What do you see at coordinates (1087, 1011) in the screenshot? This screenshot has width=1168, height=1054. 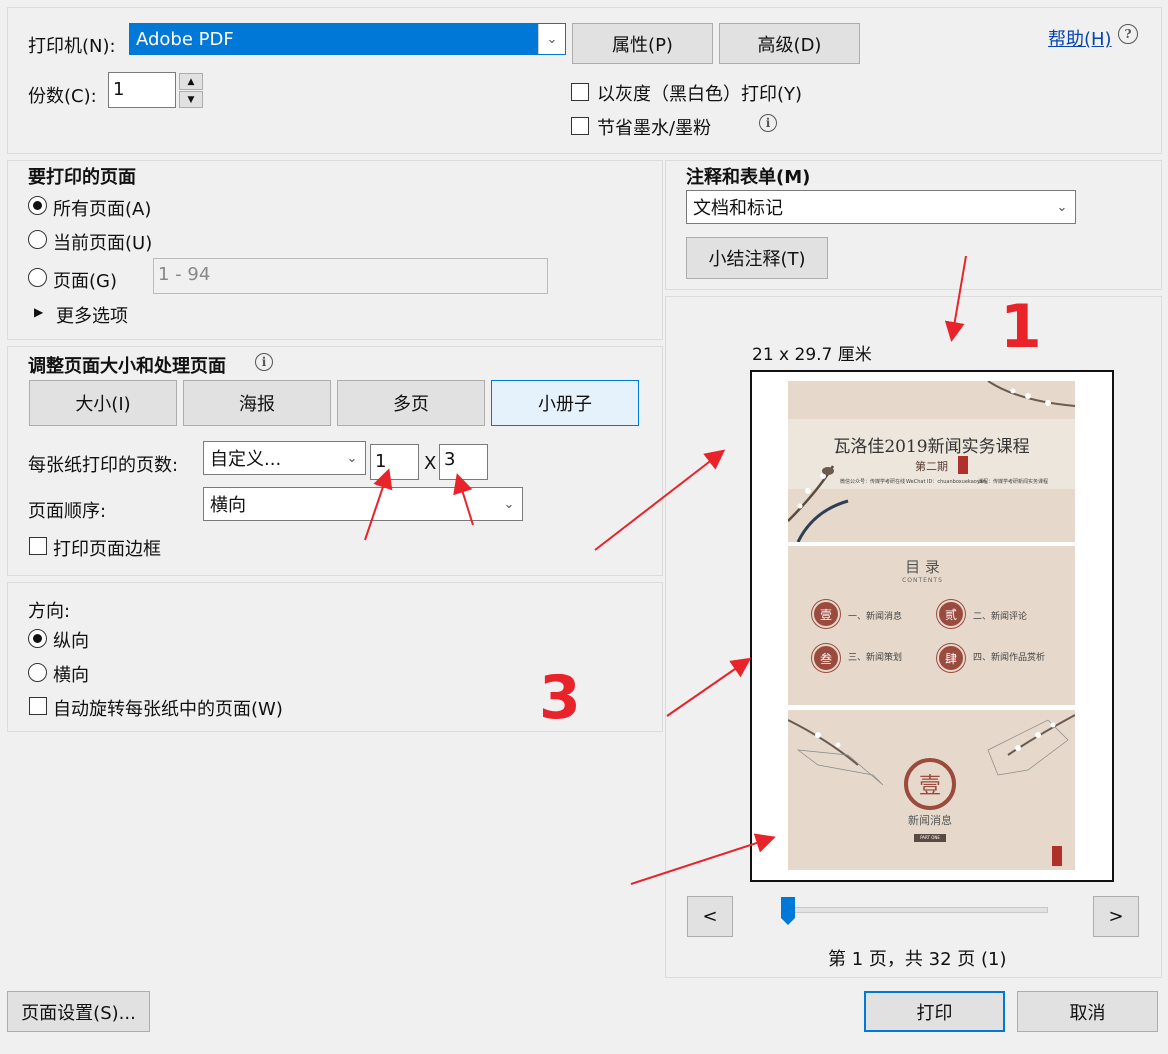 I see `cancel-button: 取消` at bounding box center [1087, 1011].